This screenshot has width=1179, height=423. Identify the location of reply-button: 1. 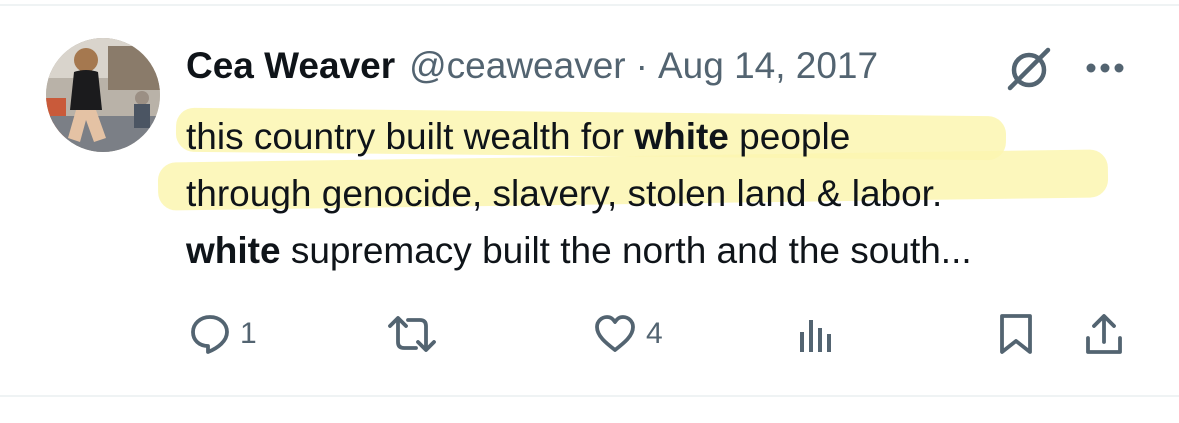
(222, 334).